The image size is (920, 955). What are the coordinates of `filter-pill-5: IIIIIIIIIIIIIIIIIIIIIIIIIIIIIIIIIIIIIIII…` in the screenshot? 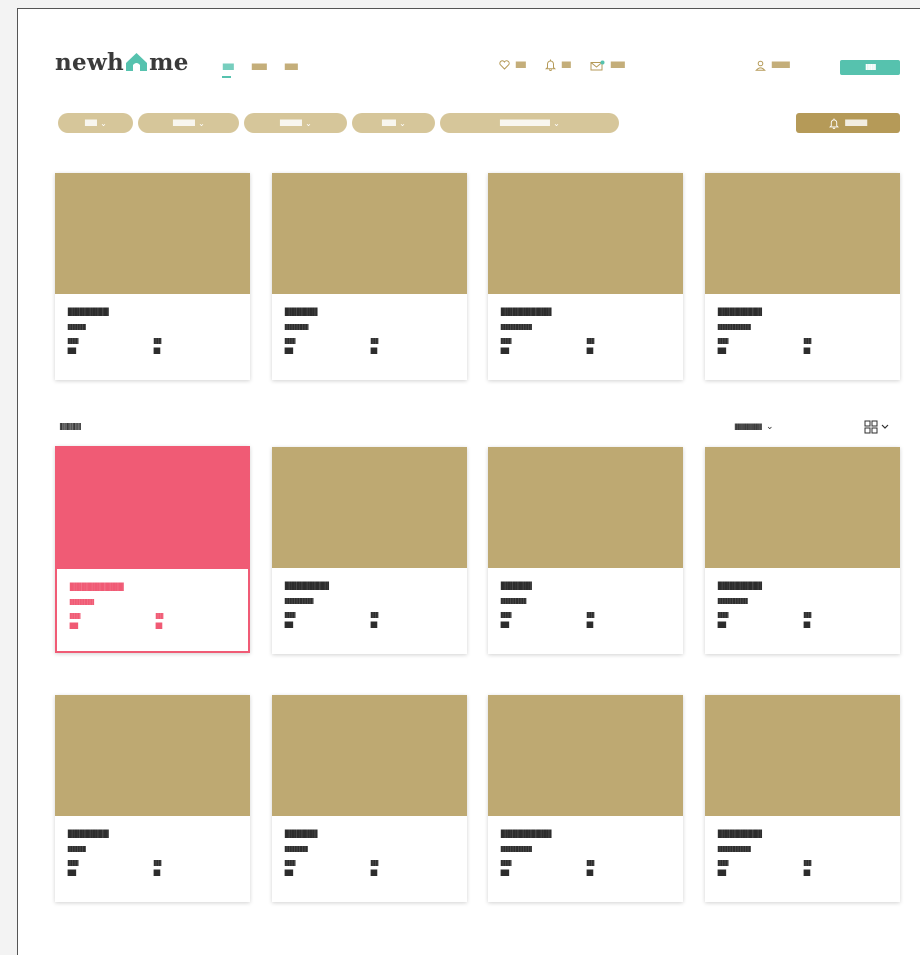 It's located at (529, 123).